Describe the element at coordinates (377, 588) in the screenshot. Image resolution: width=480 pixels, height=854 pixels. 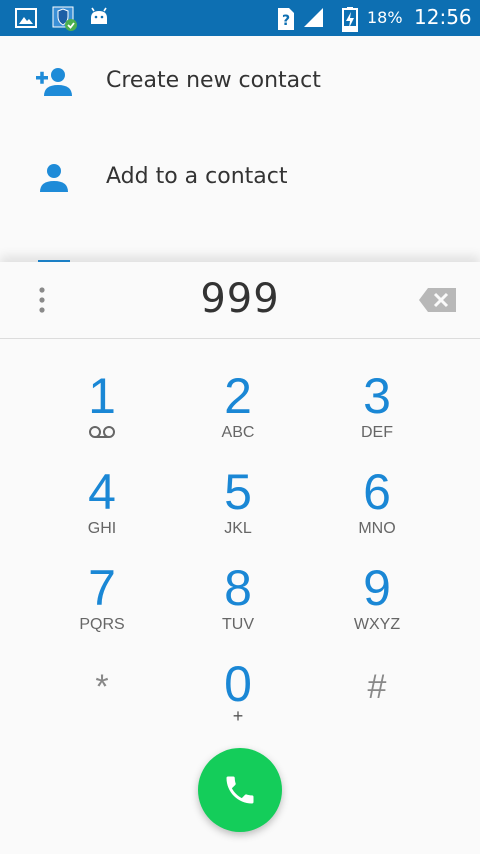
I see `key-digit: 9` at that location.